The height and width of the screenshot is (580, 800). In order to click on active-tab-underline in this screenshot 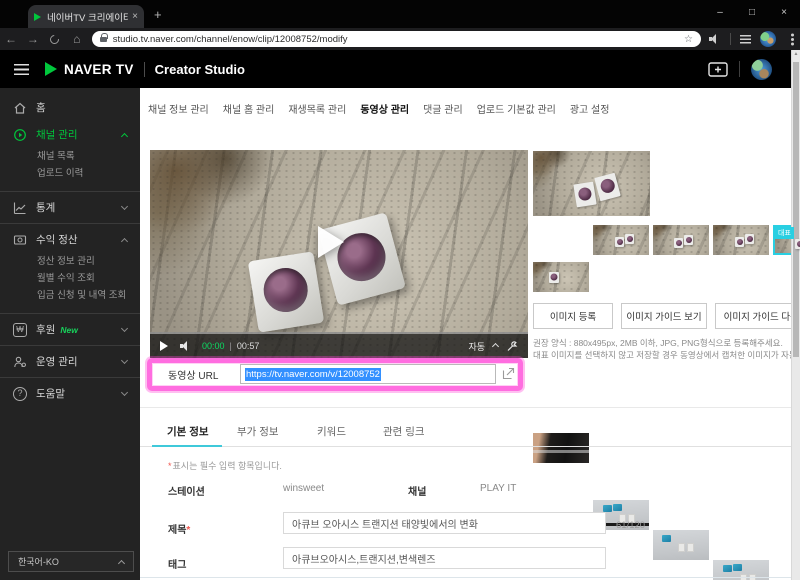, I will do `click(187, 446)`.